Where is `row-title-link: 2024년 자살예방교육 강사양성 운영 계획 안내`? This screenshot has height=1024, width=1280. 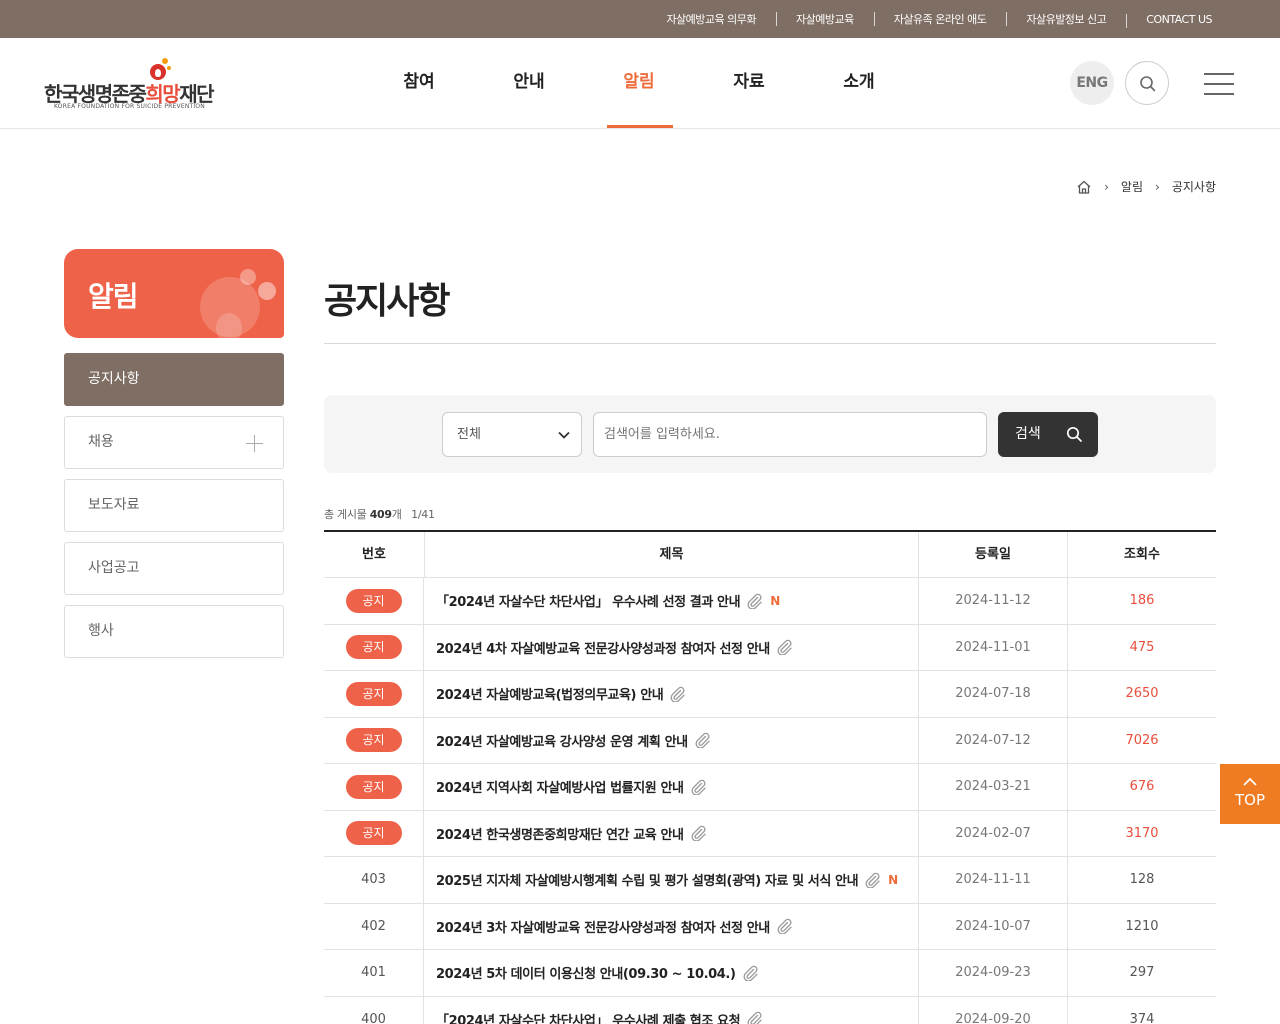
row-title-link: 2024년 자살예방교육 강사양성 운영 계획 안내 is located at coordinates (562, 740).